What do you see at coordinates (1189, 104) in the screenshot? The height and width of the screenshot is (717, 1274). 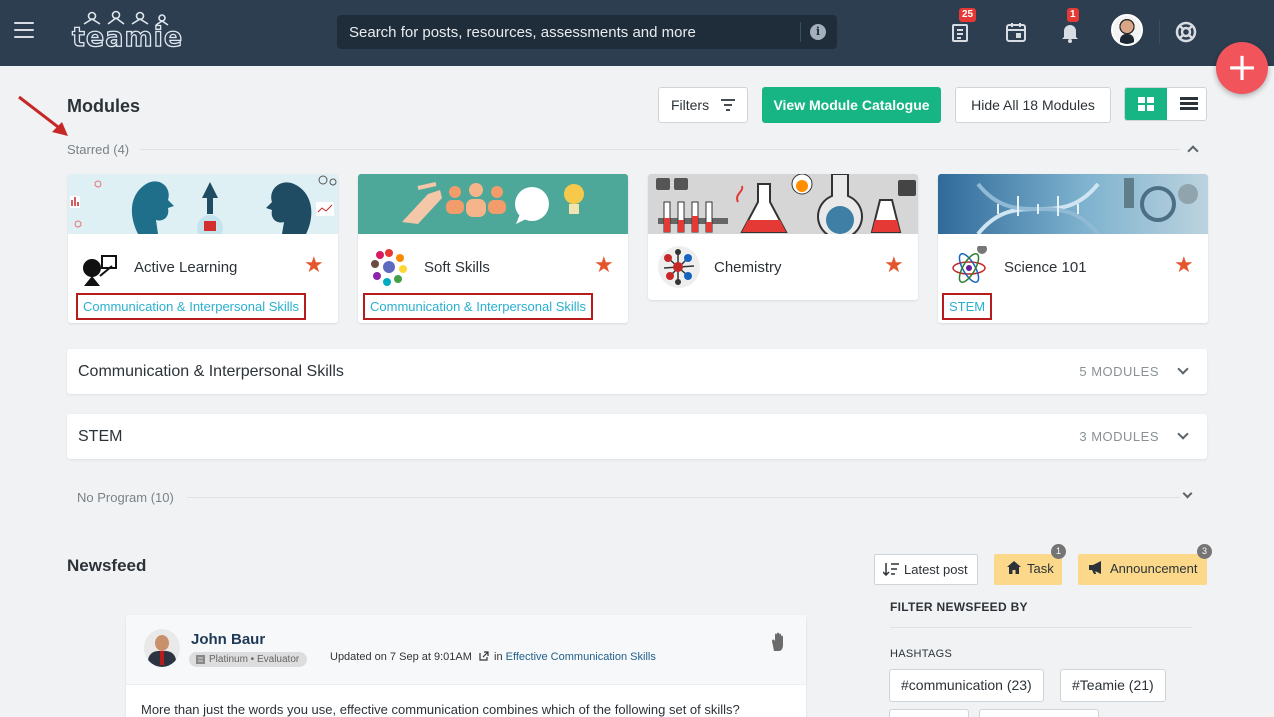 I see `list-view-icon` at bounding box center [1189, 104].